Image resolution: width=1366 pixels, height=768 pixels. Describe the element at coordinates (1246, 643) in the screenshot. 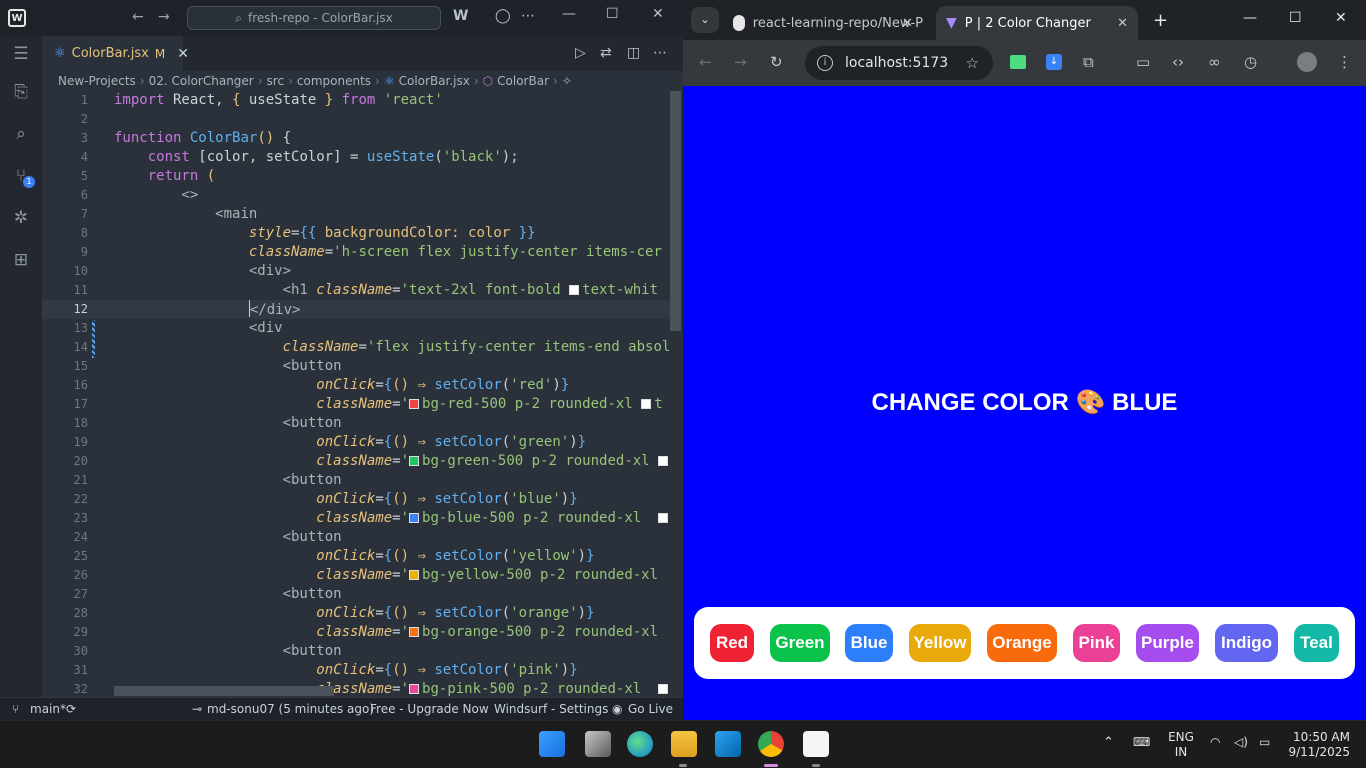

I see `indigo-button: Indigo` at that location.